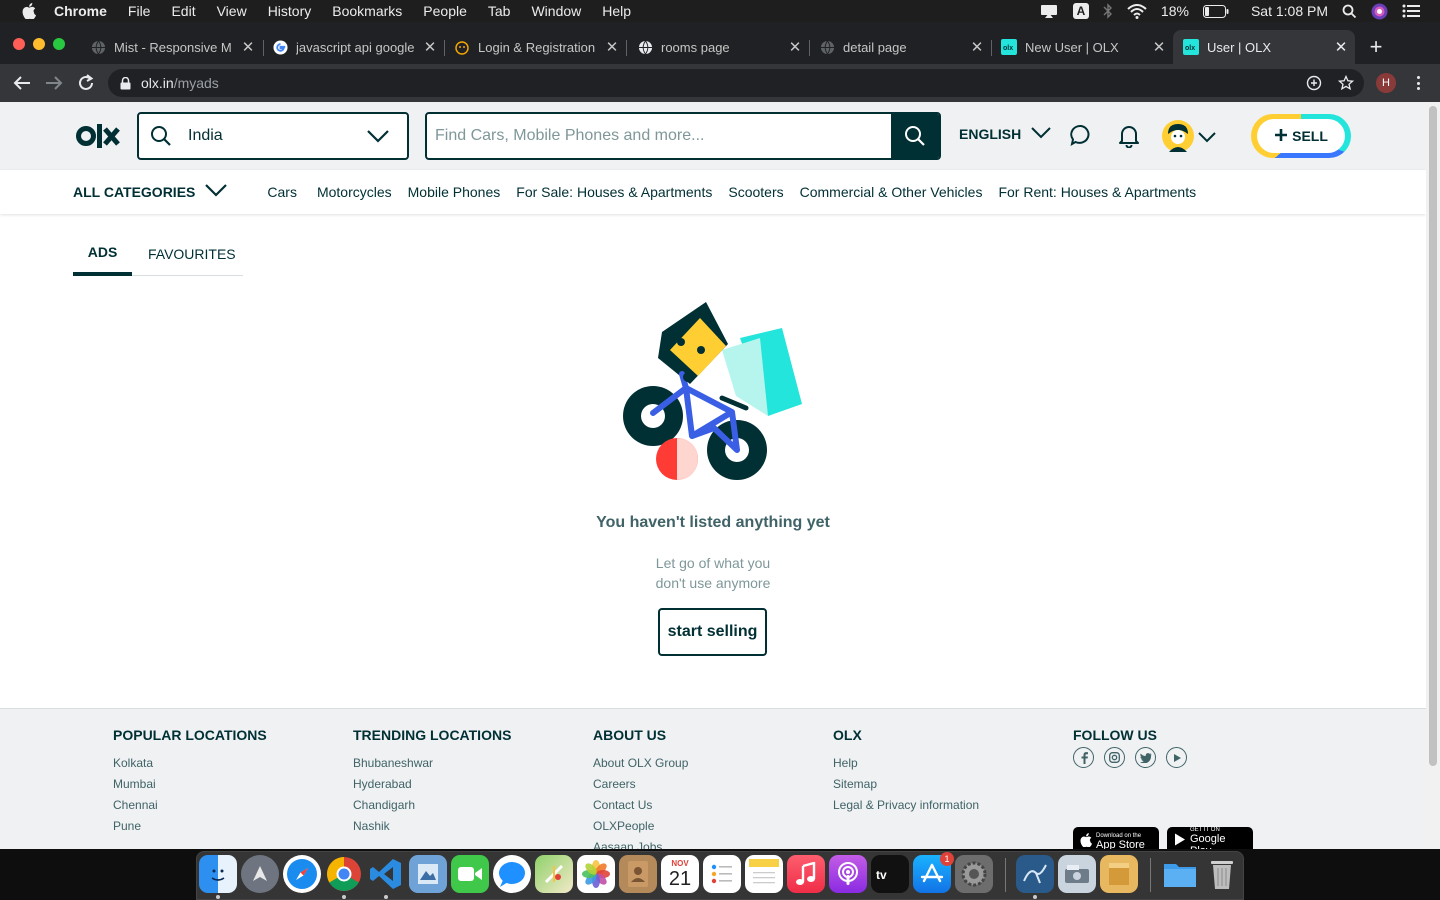 The image size is (1440, 900). I want to click on twitter-icon, so click(1145, 757).